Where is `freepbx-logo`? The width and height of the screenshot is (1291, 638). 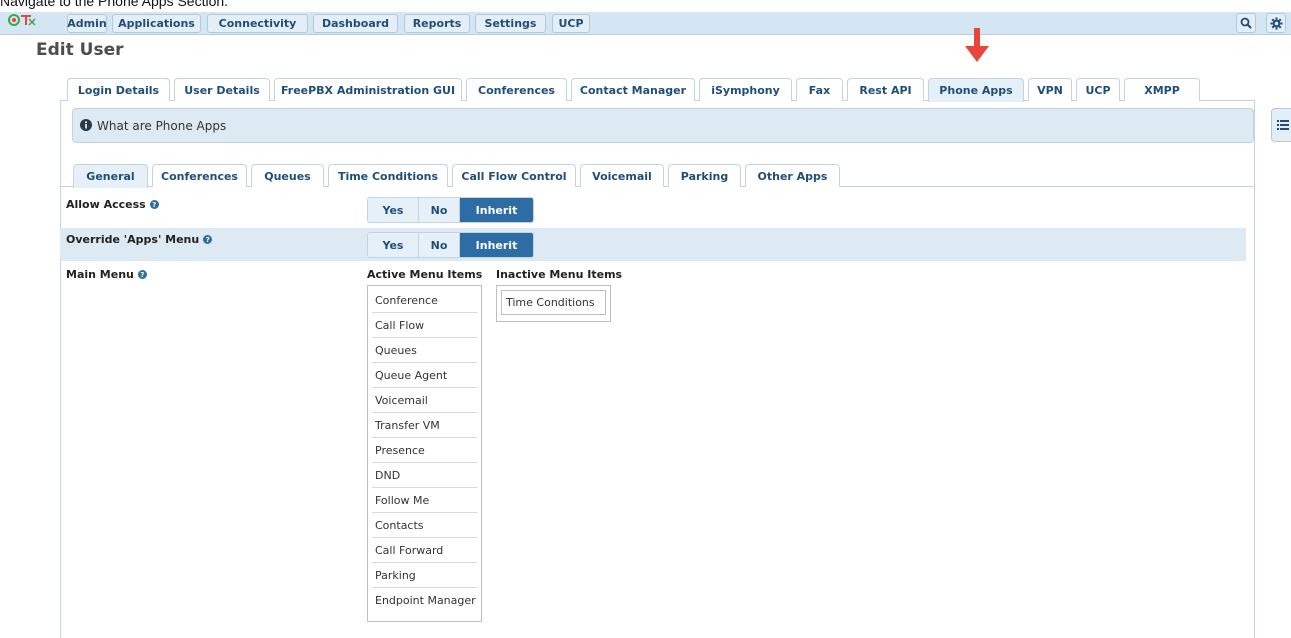
freepbx-logo is located at coordinates (21, 22).